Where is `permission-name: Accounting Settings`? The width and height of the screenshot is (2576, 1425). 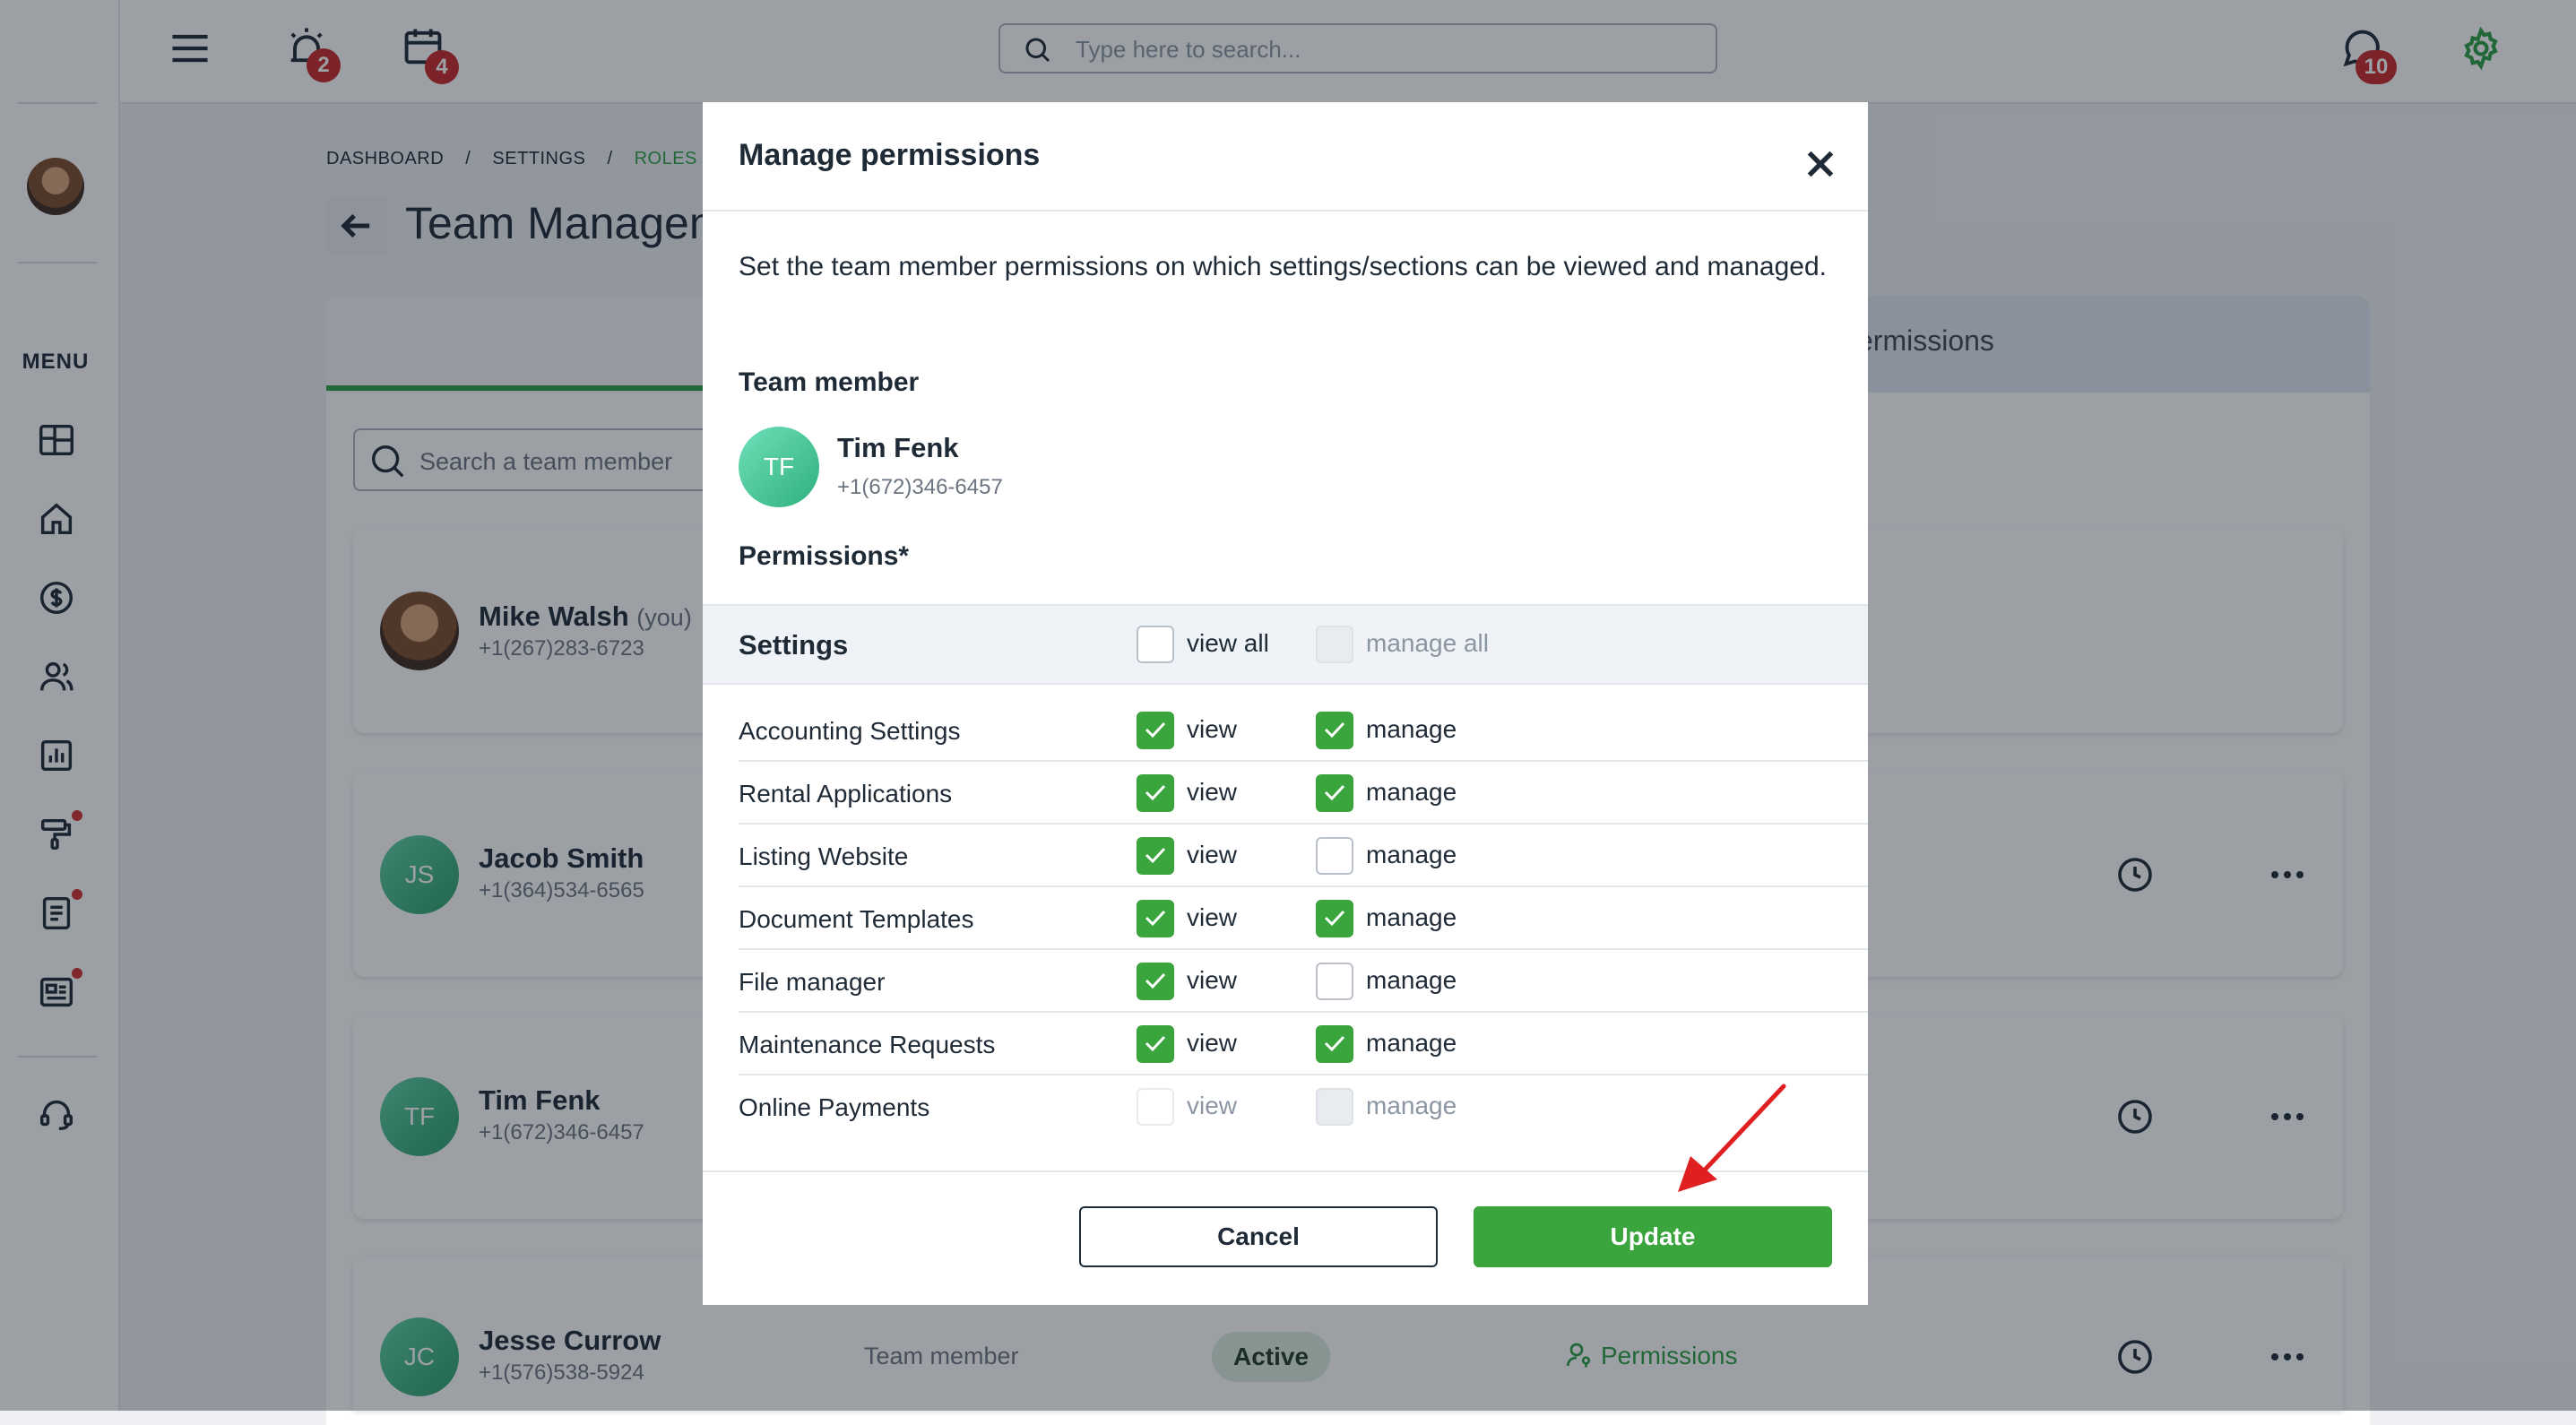 permission-name: Accounting Settings is located at coordinates (850, 731).